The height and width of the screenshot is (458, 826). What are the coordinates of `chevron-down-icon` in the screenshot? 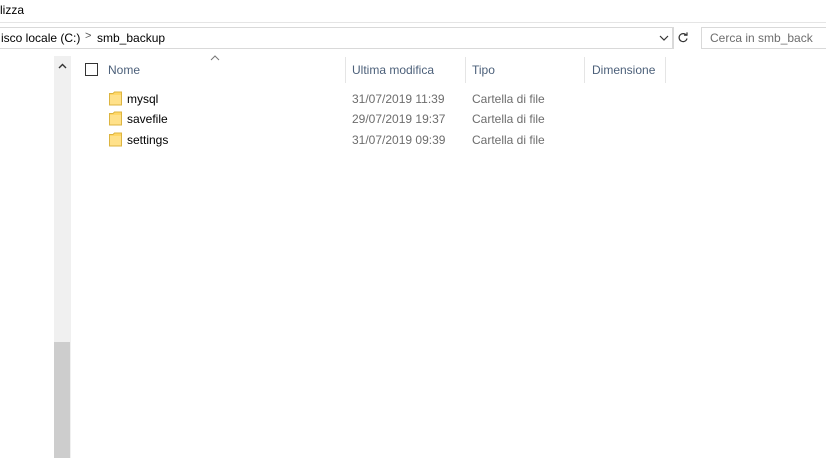 It's located at (664, 38).